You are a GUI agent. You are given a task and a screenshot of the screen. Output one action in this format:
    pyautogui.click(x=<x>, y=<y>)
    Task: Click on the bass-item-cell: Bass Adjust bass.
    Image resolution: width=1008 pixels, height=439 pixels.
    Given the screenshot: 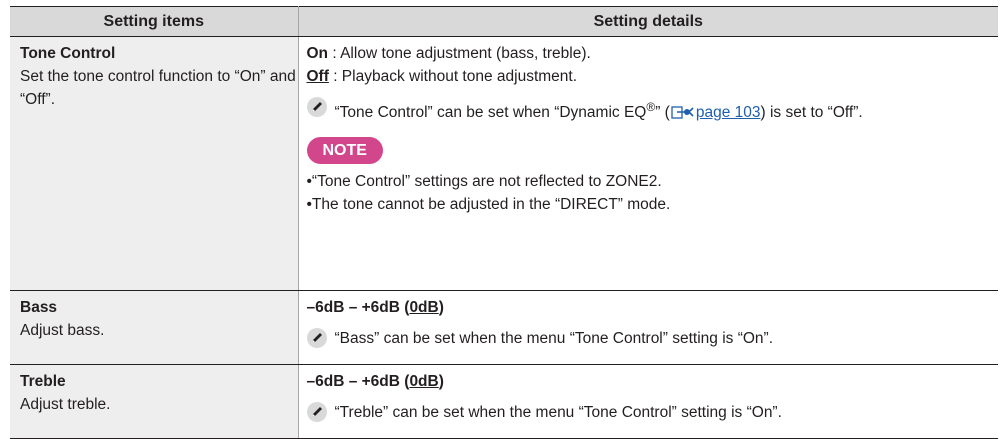 What is the action you would take?
    pyautogui.click(x=154, y=327)
    